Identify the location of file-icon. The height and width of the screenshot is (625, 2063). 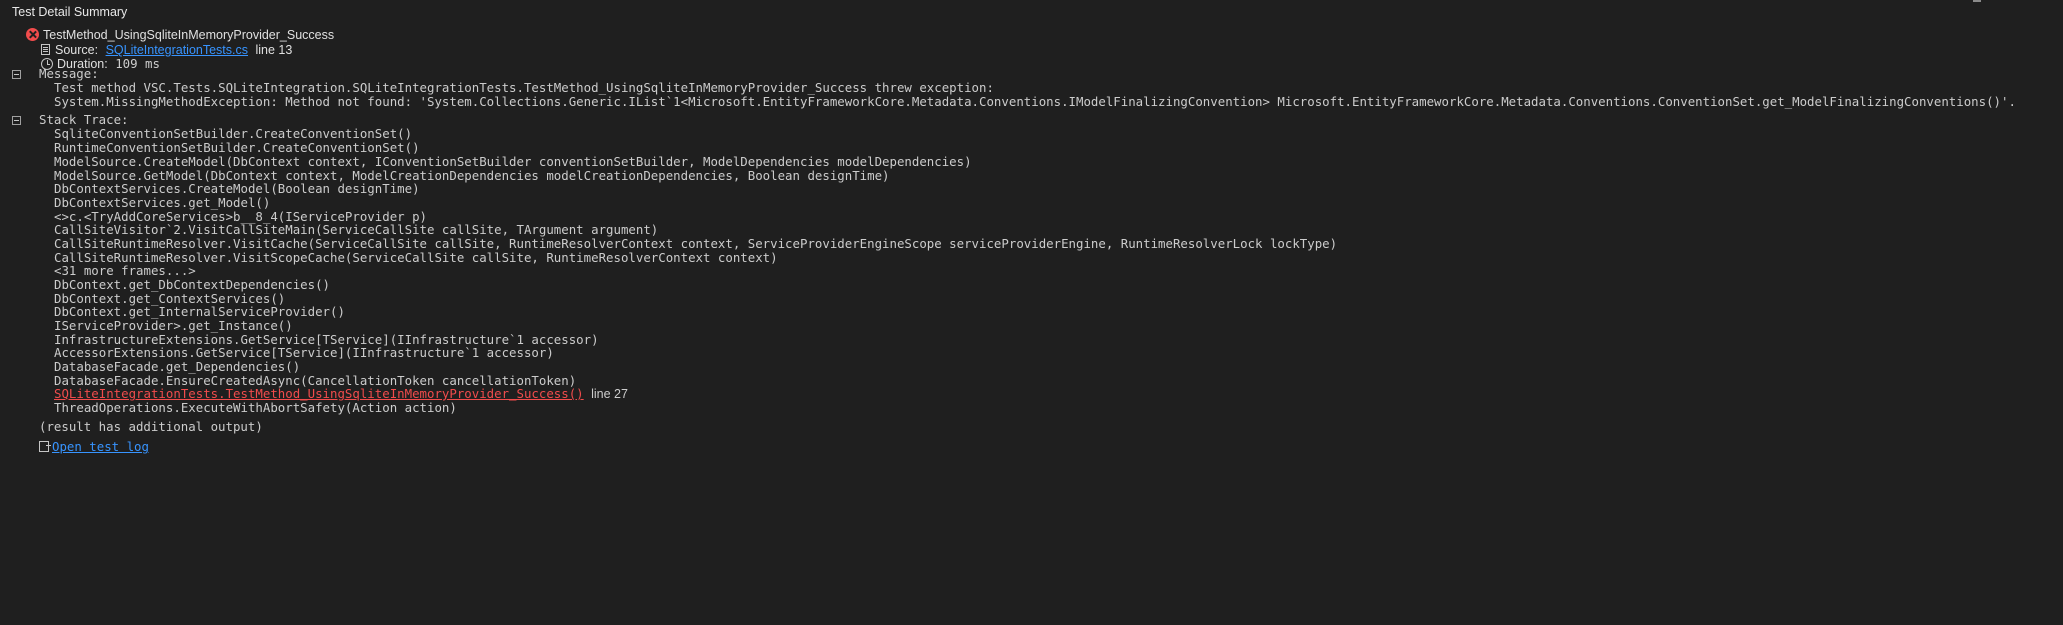
(45, 49).